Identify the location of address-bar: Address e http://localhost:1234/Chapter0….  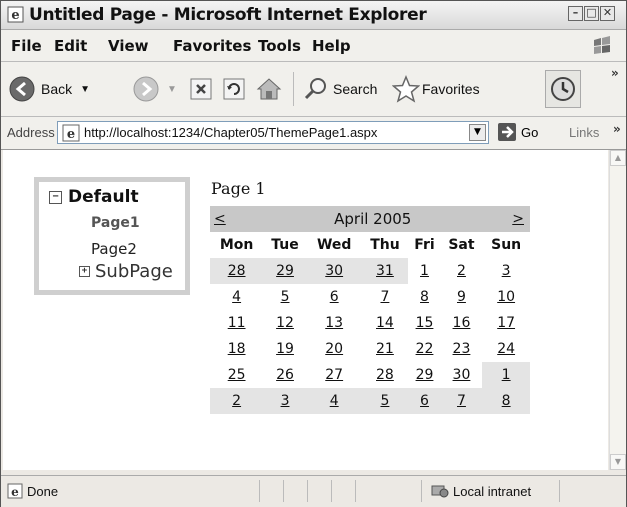
(313, 133).